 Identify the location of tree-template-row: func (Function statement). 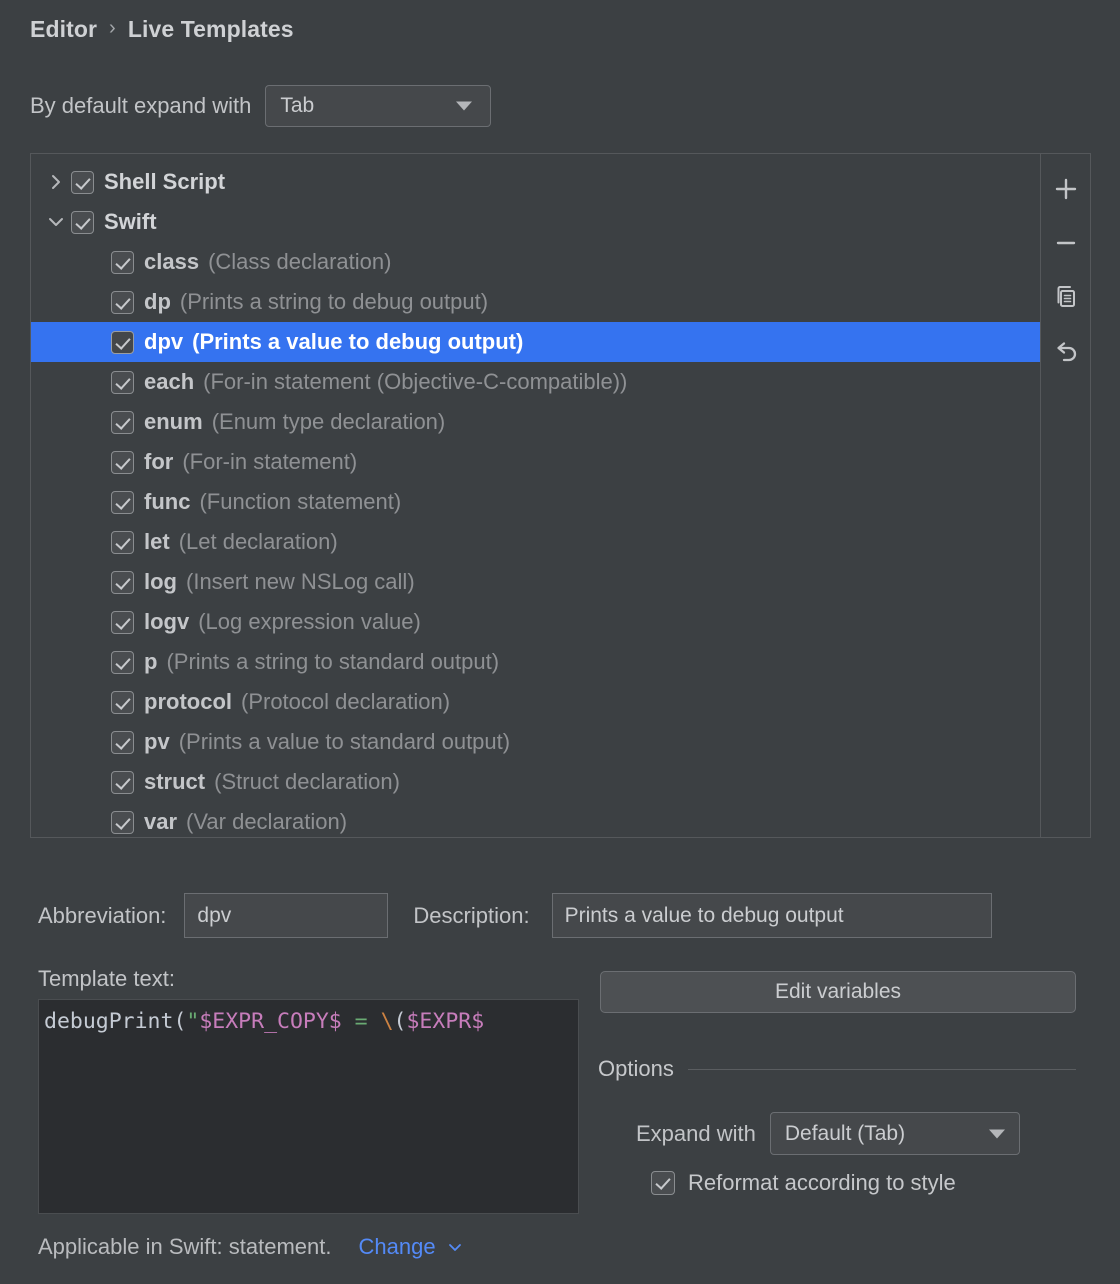
(535, 502).